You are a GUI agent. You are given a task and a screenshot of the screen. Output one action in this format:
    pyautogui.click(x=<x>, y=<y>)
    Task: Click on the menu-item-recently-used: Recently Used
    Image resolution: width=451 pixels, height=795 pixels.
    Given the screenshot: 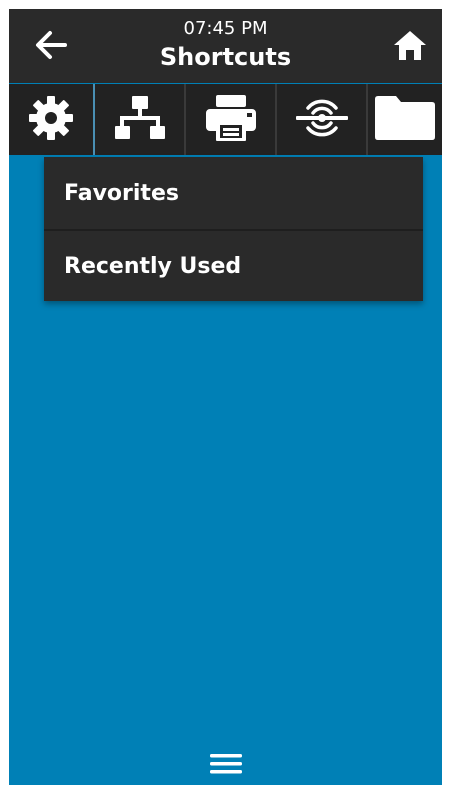 What is the action you would take?
    pyautogui.click(x=233, y=265)
    